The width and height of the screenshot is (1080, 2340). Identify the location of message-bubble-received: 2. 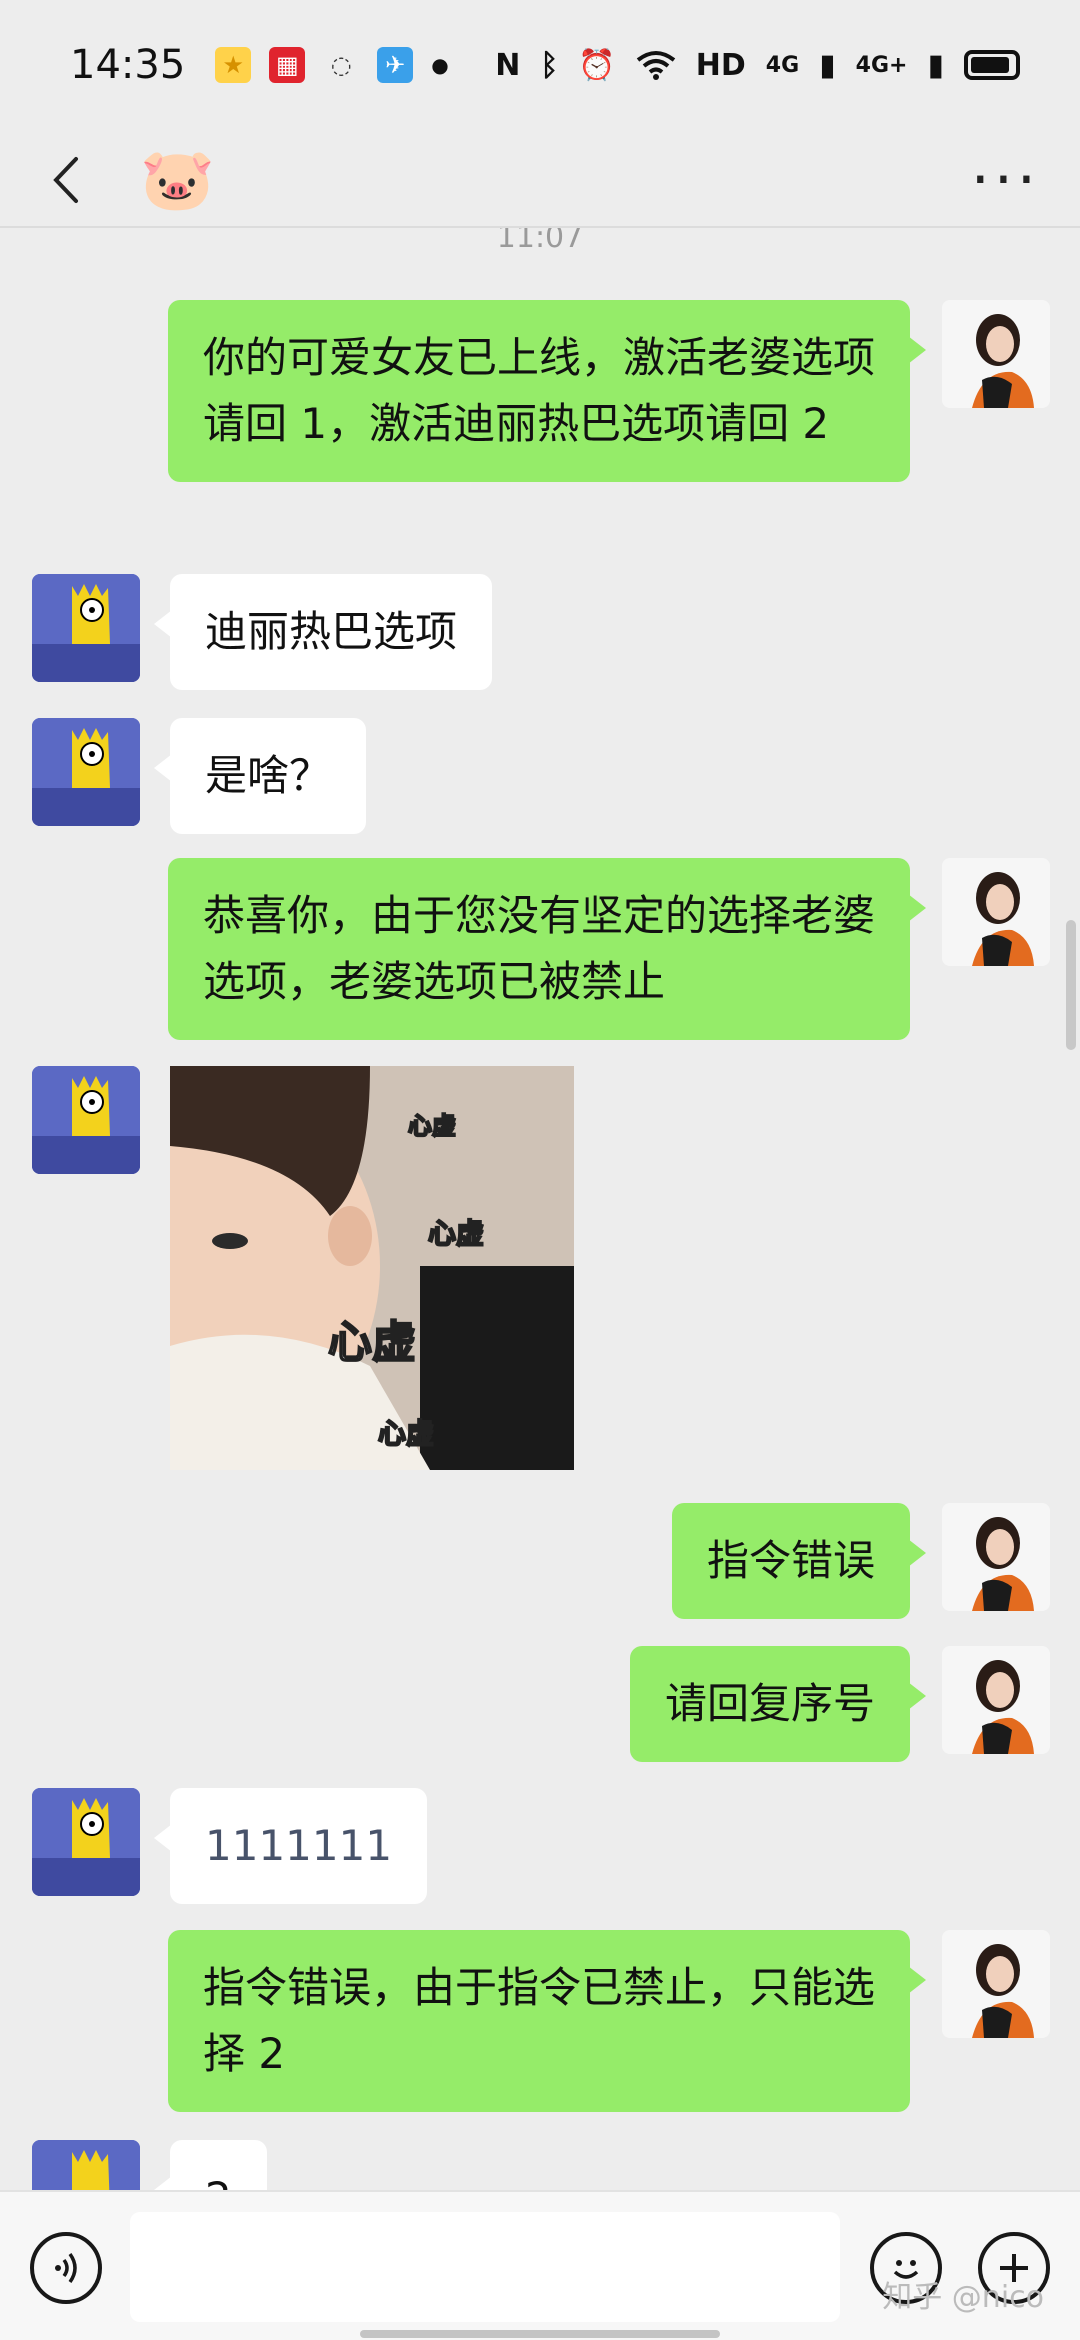
(210, 2165).